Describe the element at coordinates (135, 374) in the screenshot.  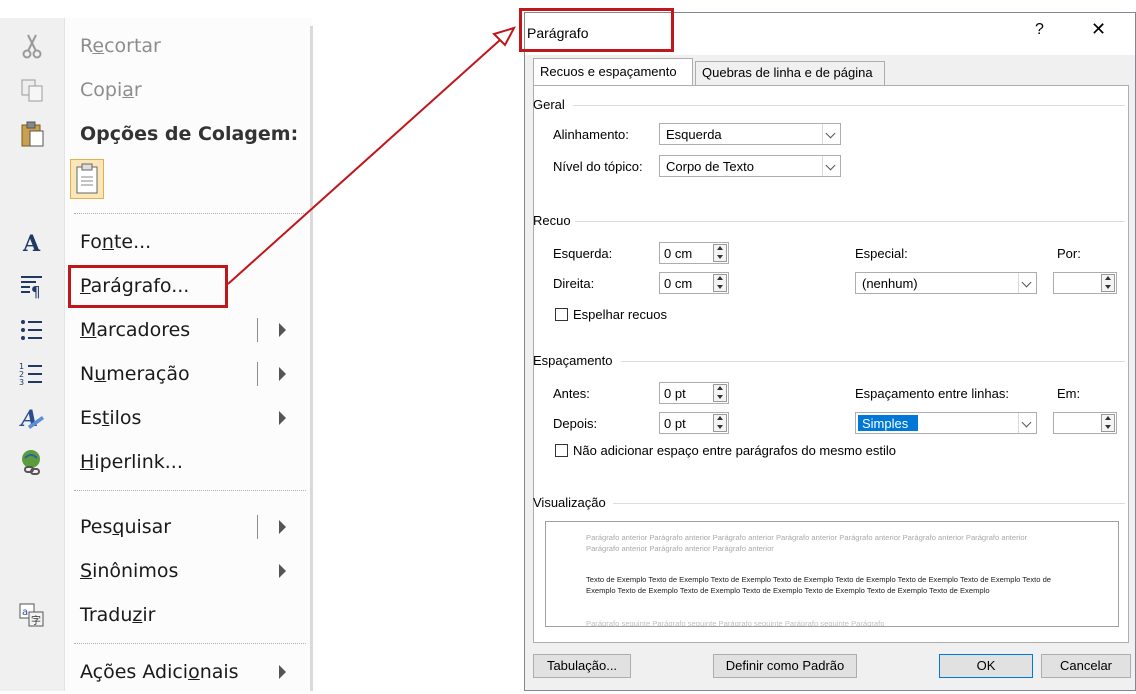
I see `menu-label: Numeração` at that location.